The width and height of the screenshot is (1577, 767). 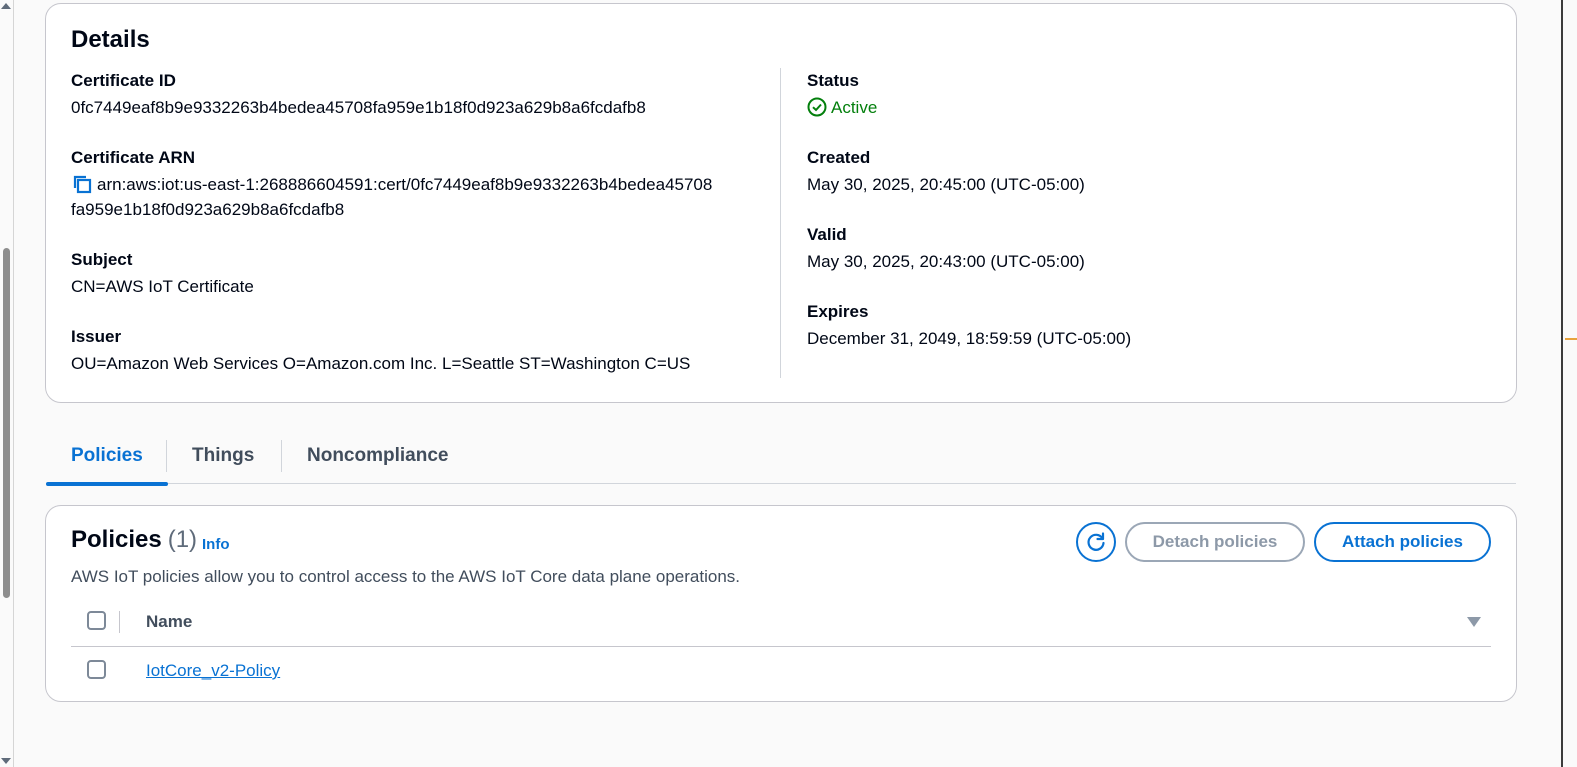 What do you see at coordinates (123, 80) in the screenshot?
I see `certificate-id-label: Certificate ID` at bounding box center [123, 80].